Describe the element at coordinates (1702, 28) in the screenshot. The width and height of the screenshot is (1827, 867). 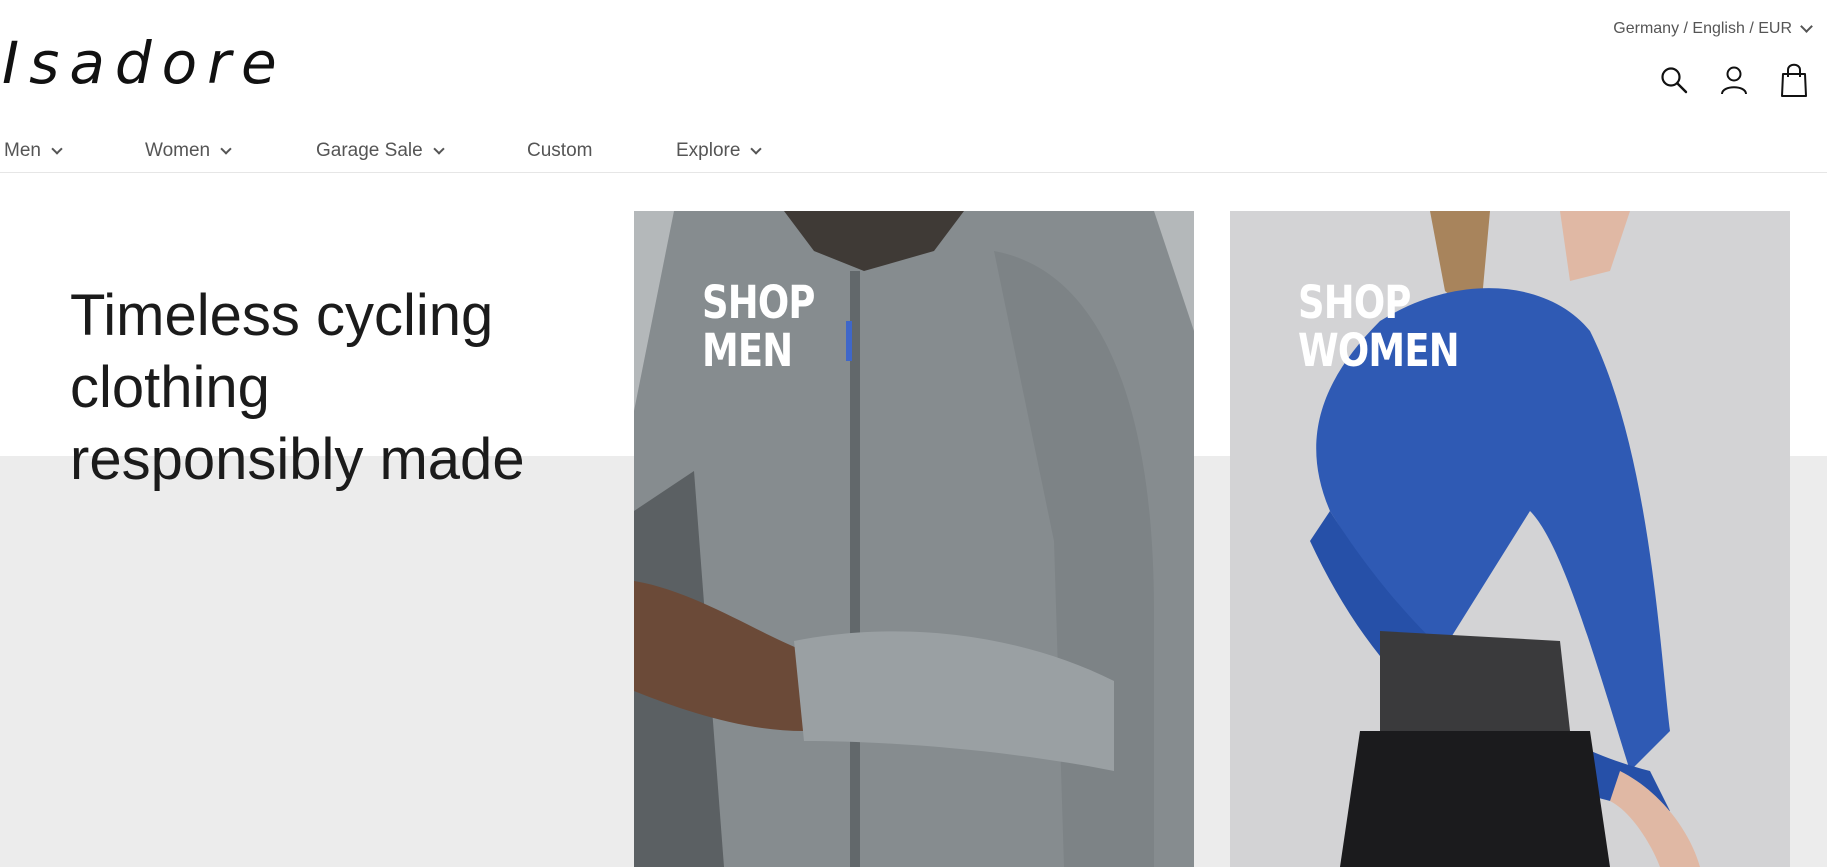
I see `locale-label: Germany / English / EUR` at that location.